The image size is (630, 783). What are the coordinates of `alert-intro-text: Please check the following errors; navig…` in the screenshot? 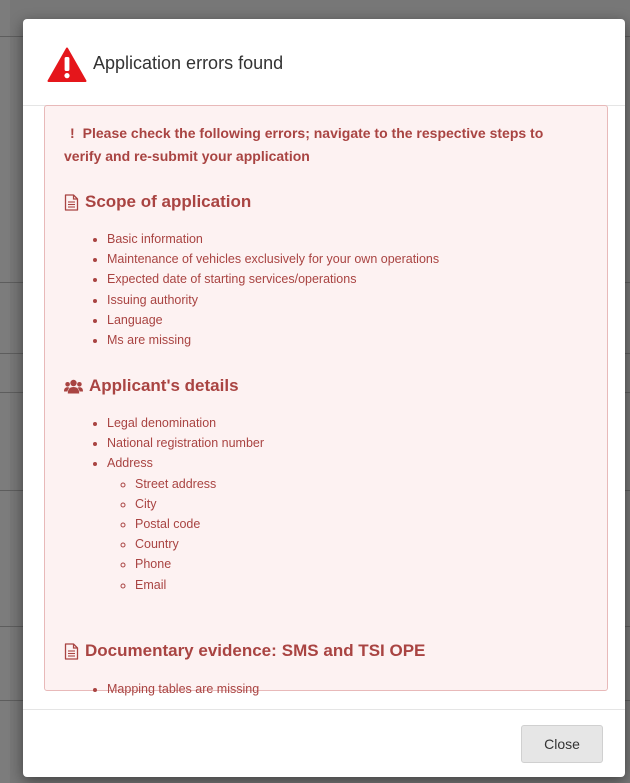 It's located at (304, 144).